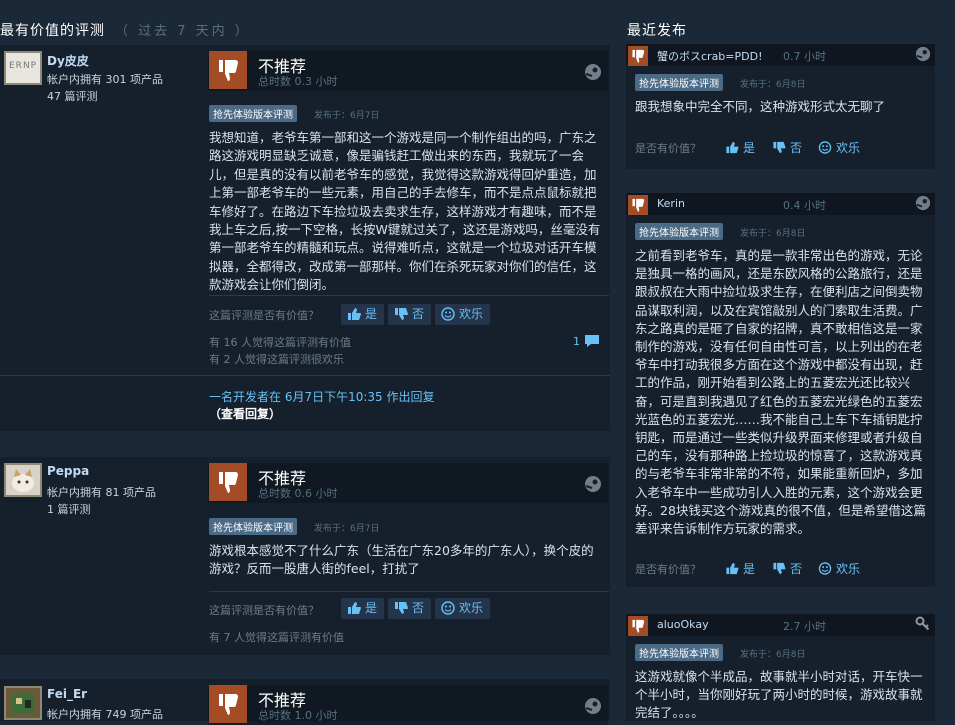 Image resolution: width=955 pixels, height=725 pixels. I want to click on comments-link: 1, so click(586, 341).